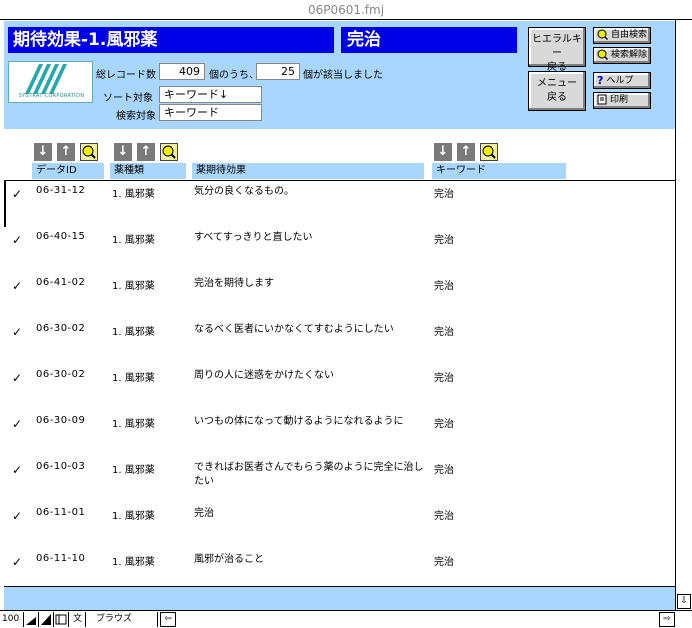 The width and height of the screenshot is (692, 628). I want to click on sort-descending-id-button: ↓, so click(43, 152).